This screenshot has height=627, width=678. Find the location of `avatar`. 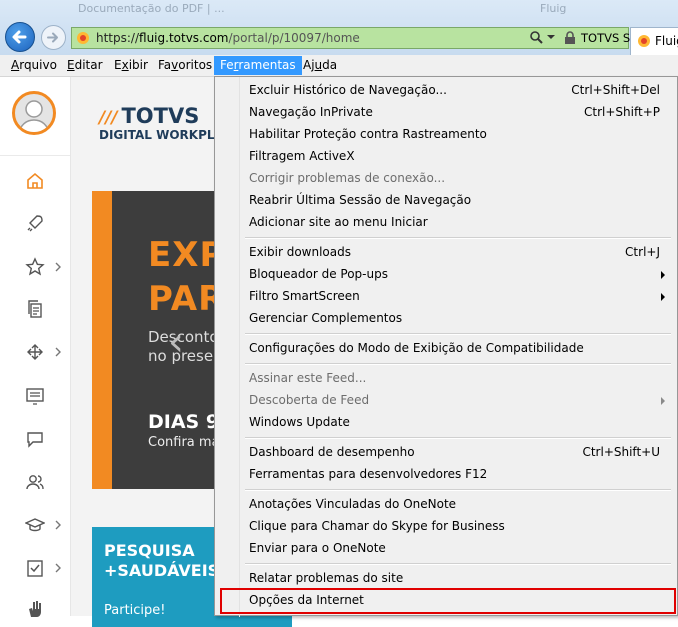

avatar is located at coordinates (34, 113).